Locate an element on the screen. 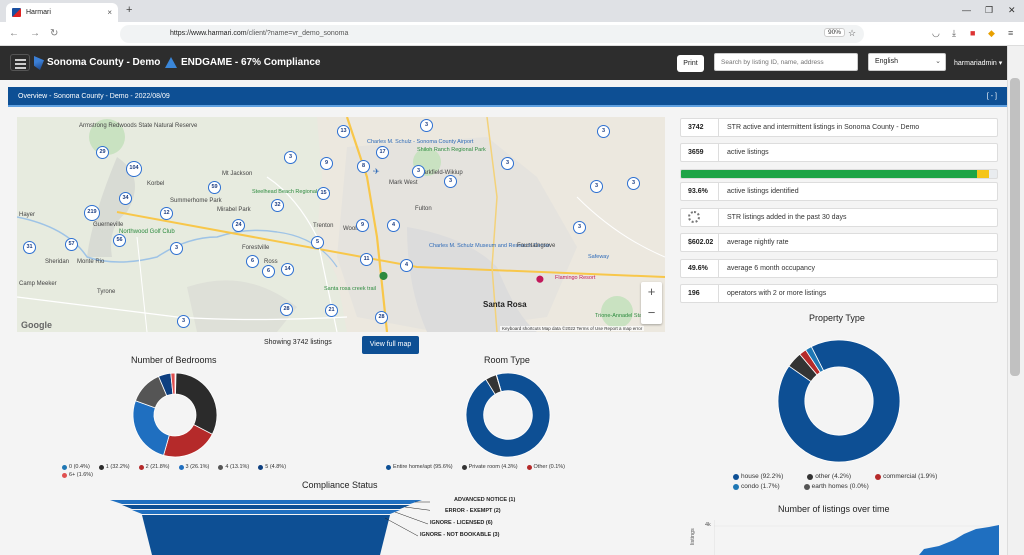 The width and height of the screenshot is (1024, 555). map-cluster-marker: 12 is located at coordinates (166, 213).